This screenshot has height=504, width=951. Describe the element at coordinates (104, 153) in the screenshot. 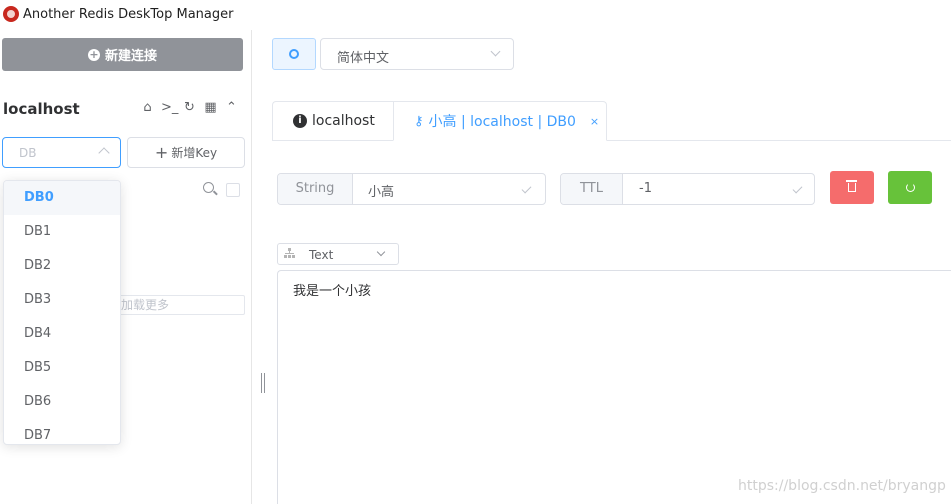

I see `chevron-up-icon` at that location.